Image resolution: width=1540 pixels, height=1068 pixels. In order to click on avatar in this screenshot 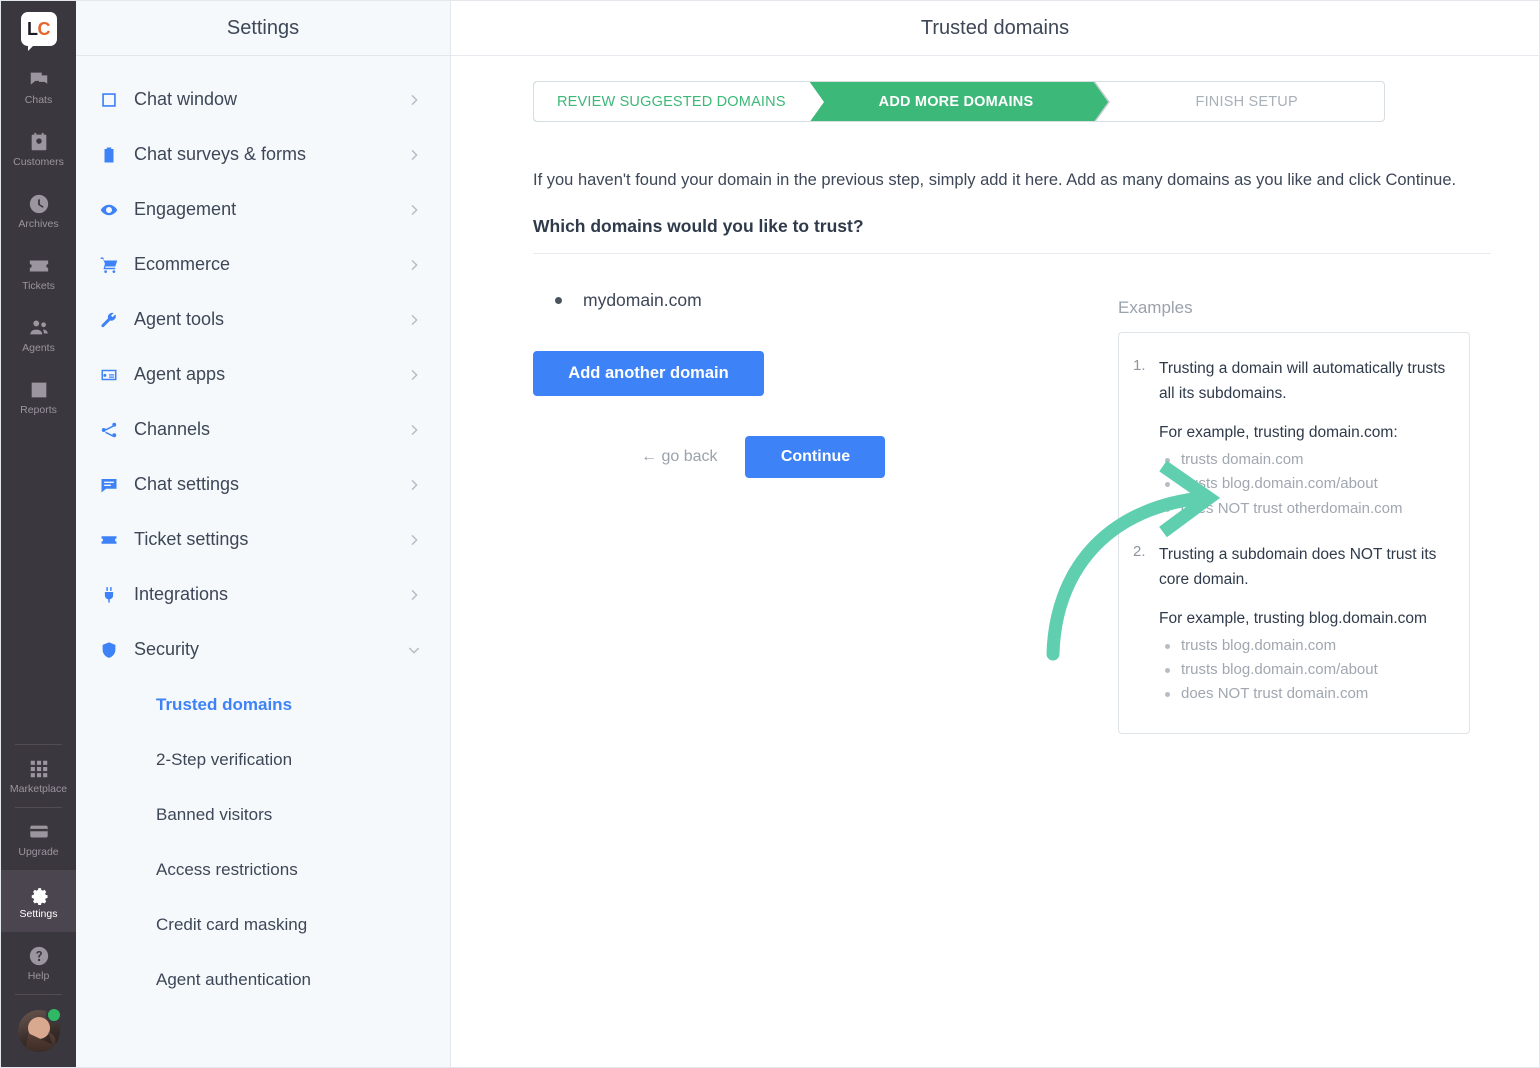, I will do `click(38, 1031)`.